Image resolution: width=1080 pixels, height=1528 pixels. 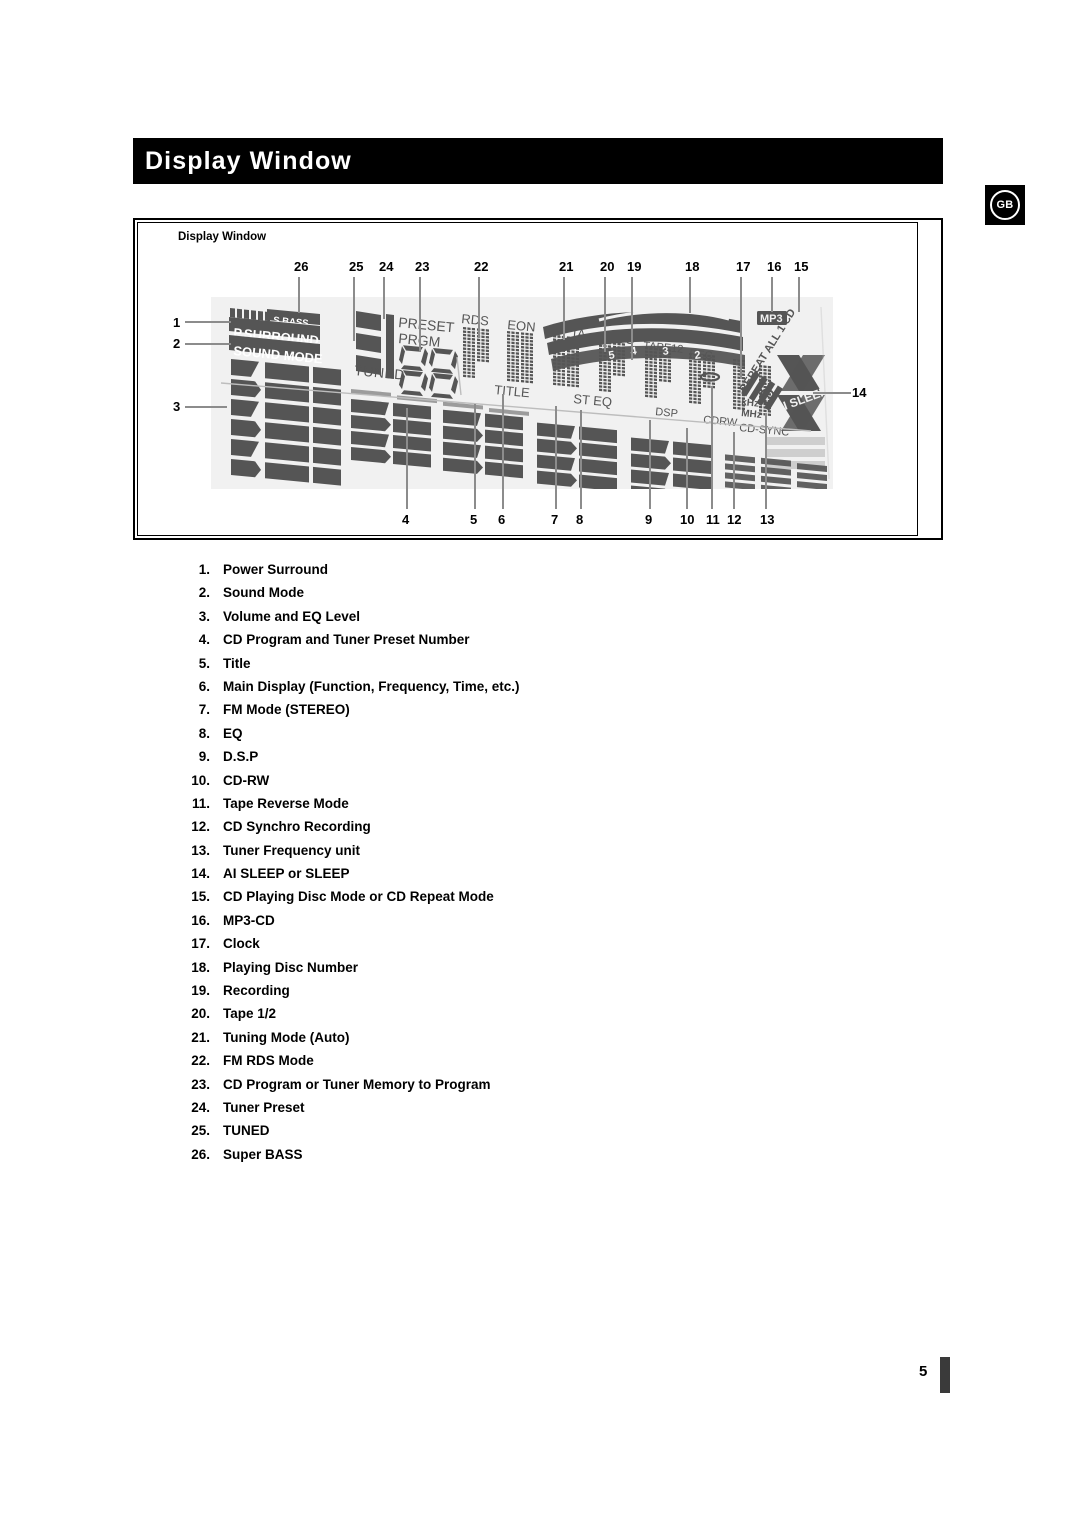 What do you see at coordinates (801, 266) in the screenshot?
I see `callout-number-15: 15` at bounding box center [801, 266].